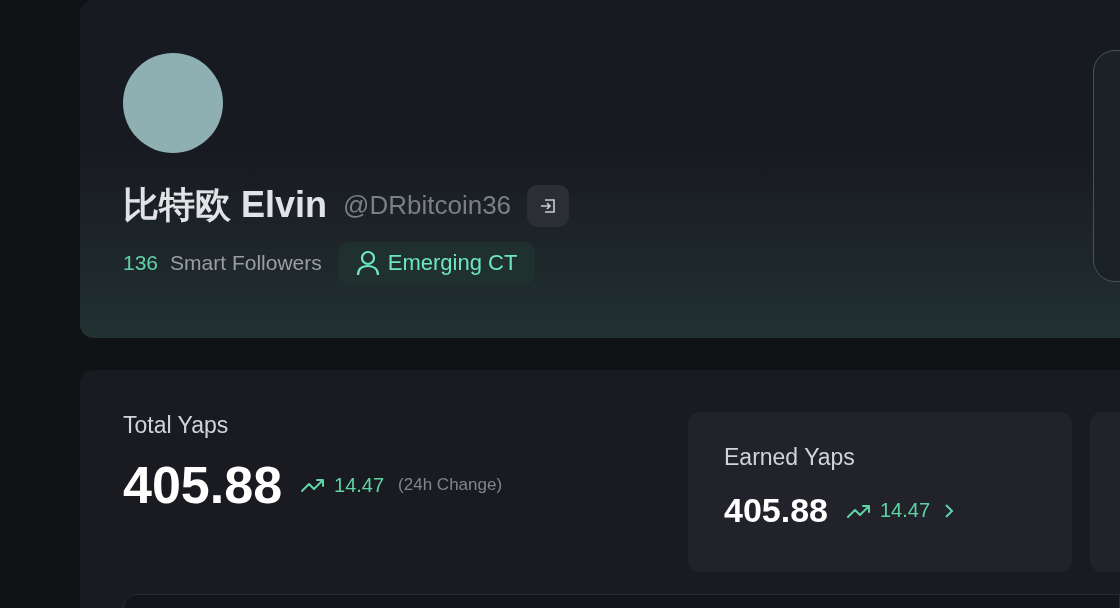  Describe the element at coordinates (225, 205) in the screenshot. I see `display-name: 比特欧 Elvin` at that location.